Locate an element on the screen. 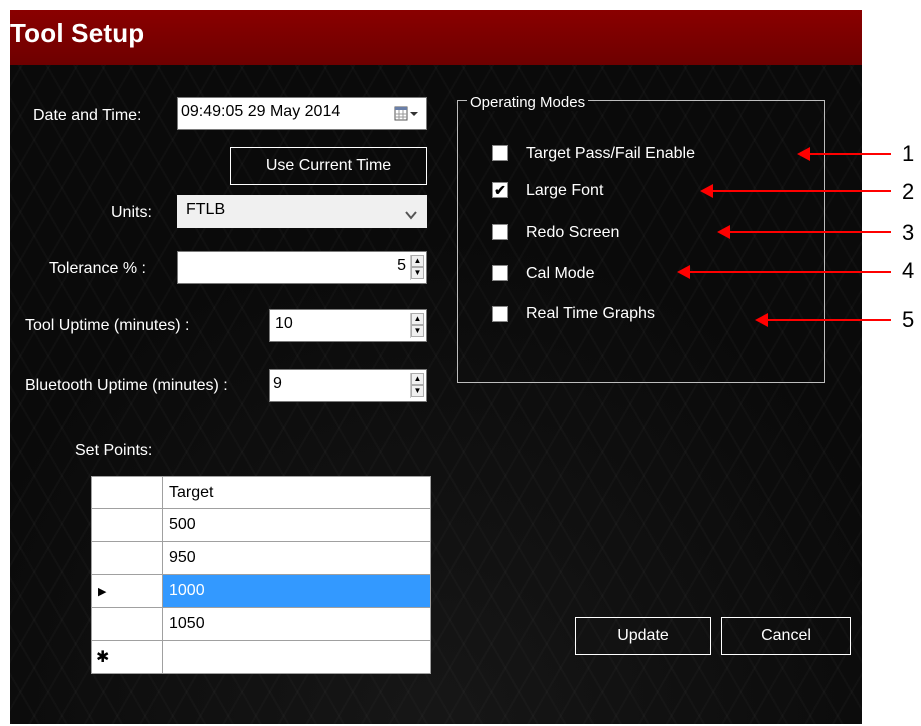 This screenshot has height=726, width=921. calendar-dropdown-icon is located at coordinates (407, 114).